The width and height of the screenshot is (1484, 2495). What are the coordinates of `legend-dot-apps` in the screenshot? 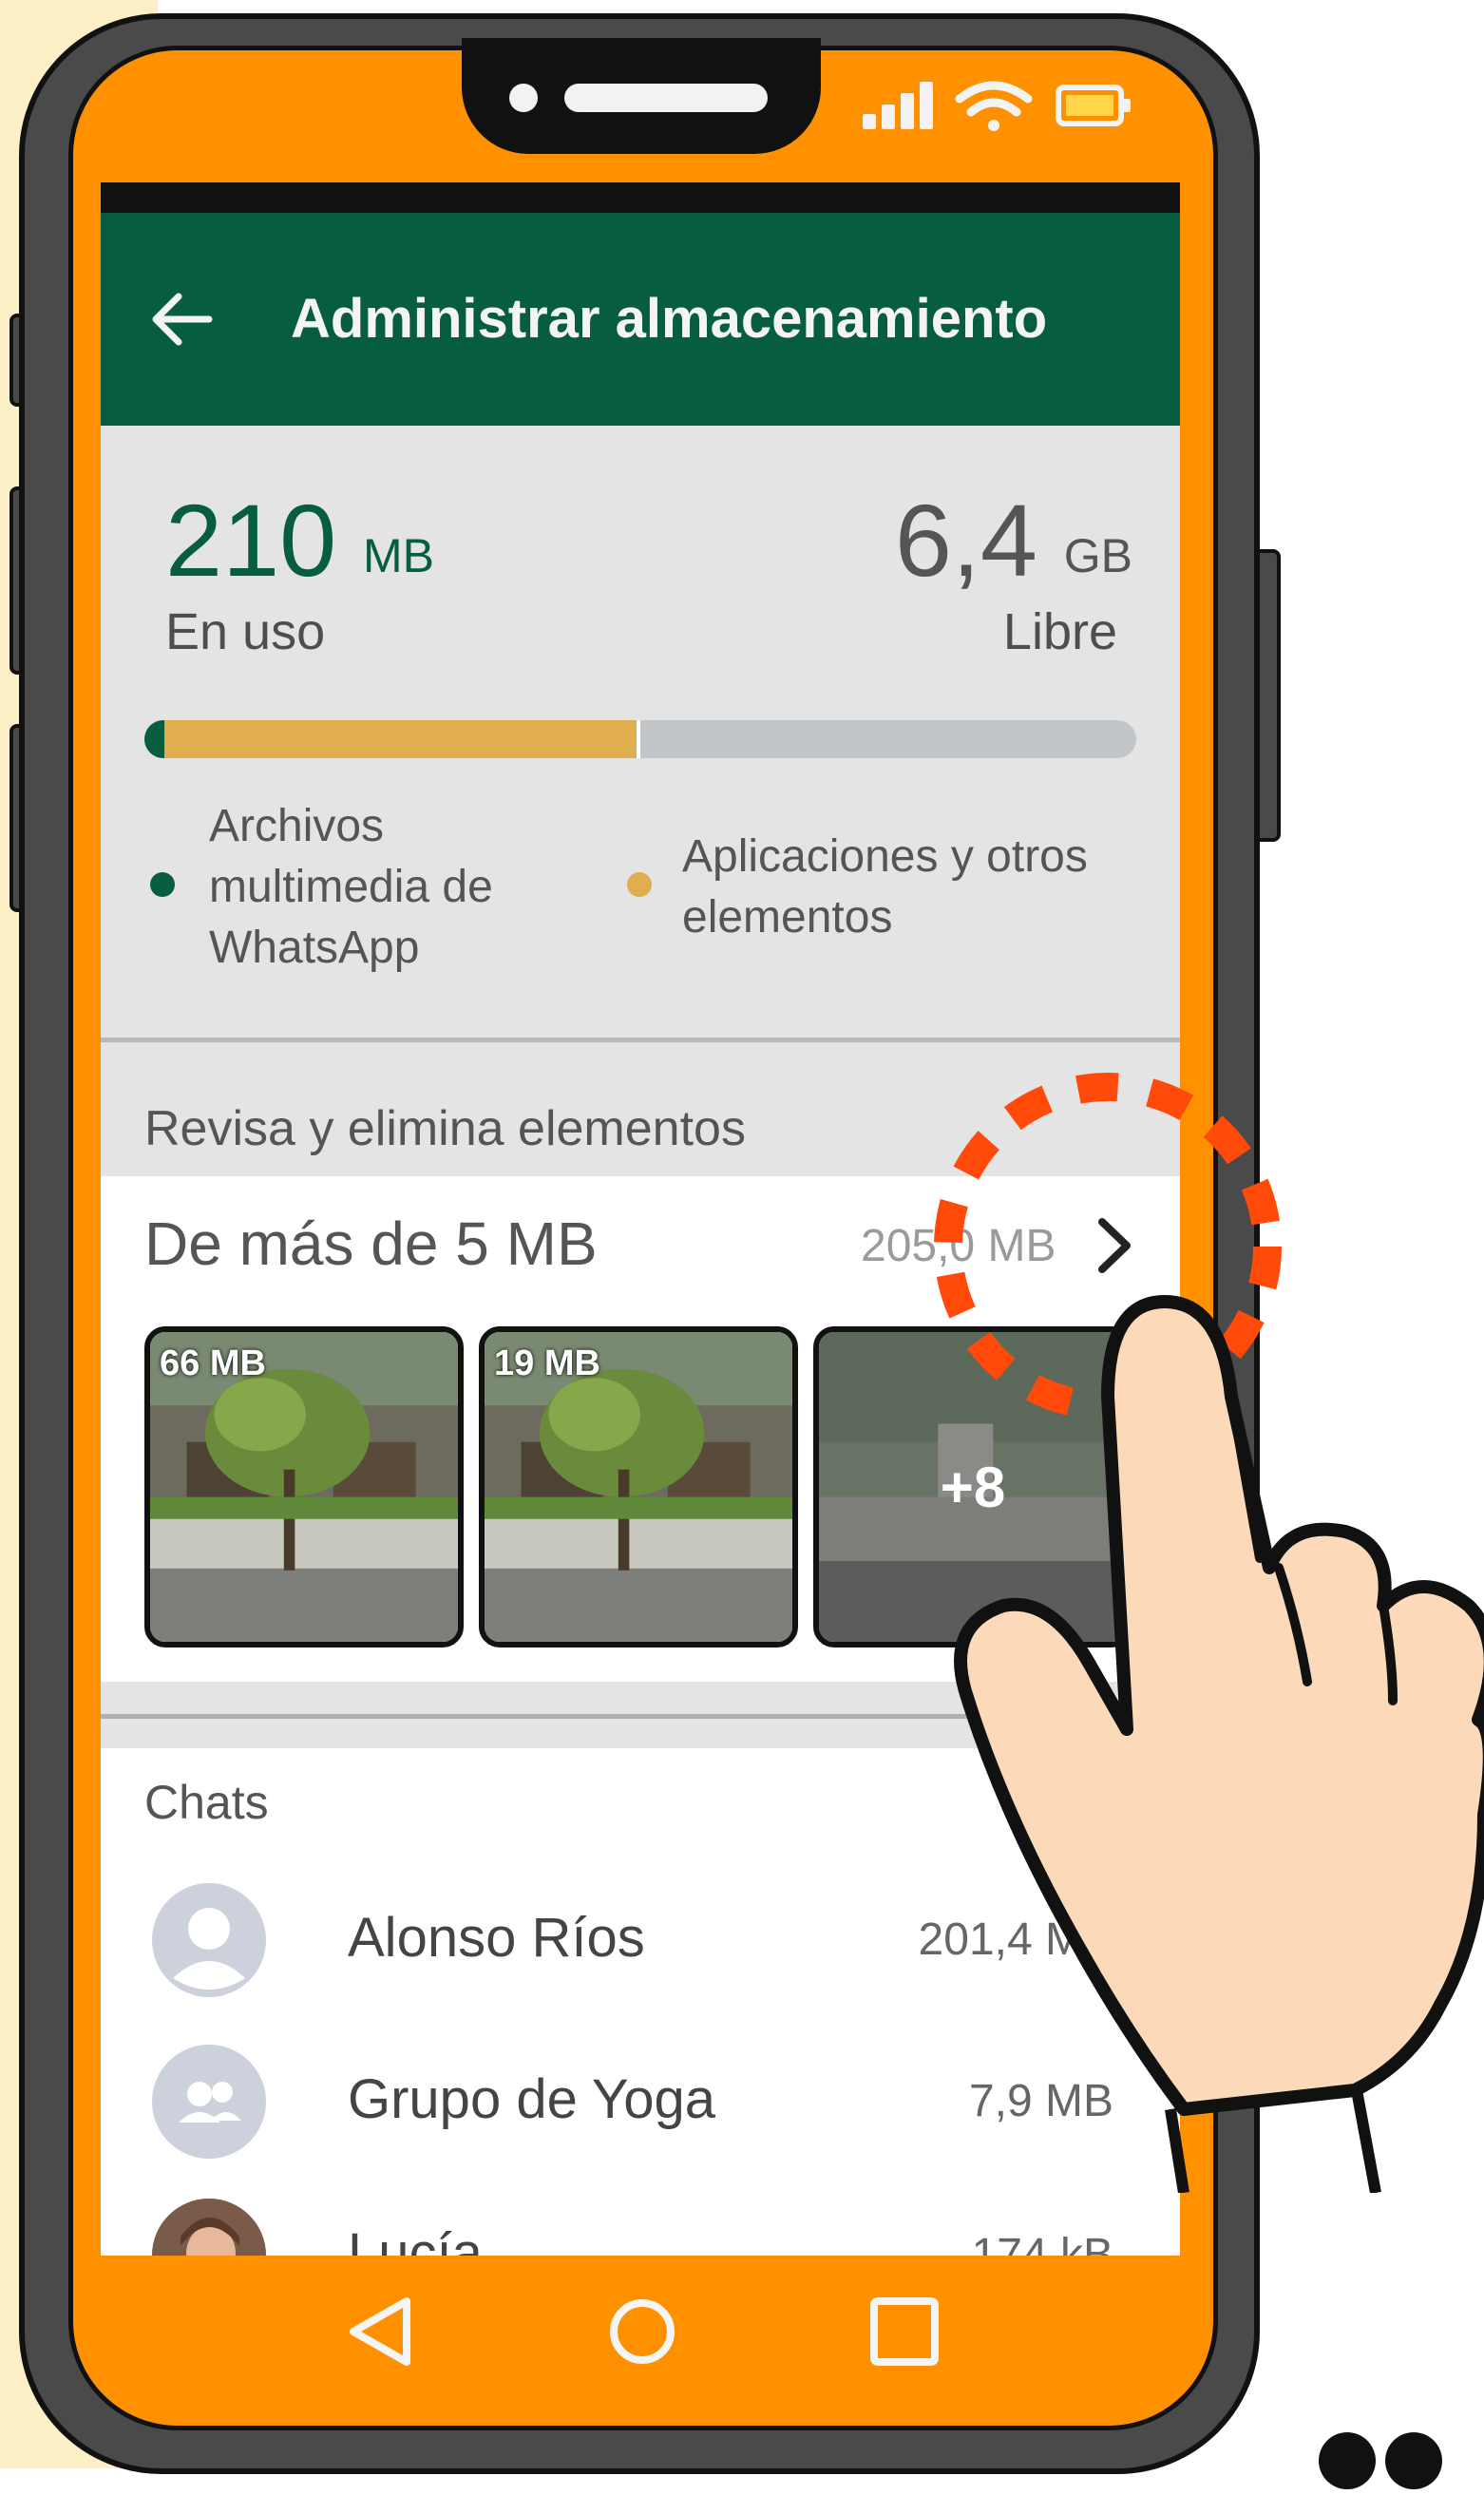 It's located at (639, 884).